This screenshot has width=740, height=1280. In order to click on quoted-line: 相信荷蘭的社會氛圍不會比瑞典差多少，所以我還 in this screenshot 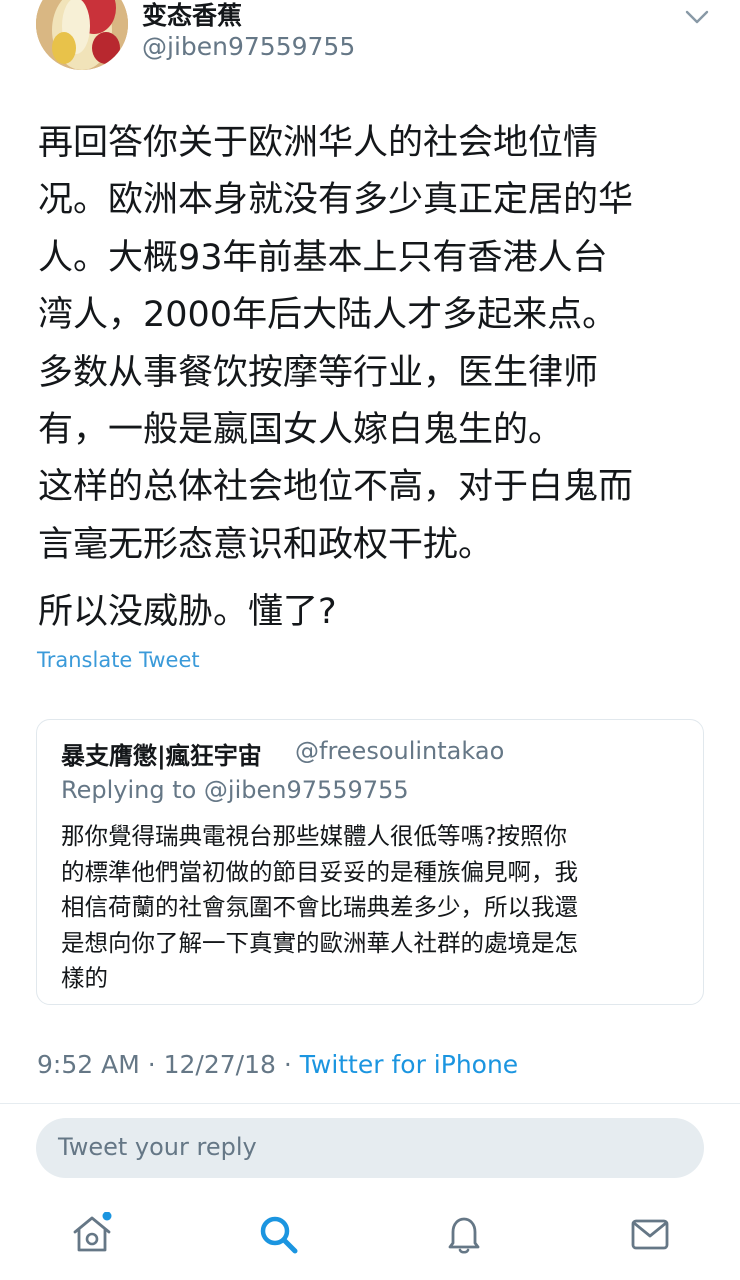, I will do `click(319, 907)`.